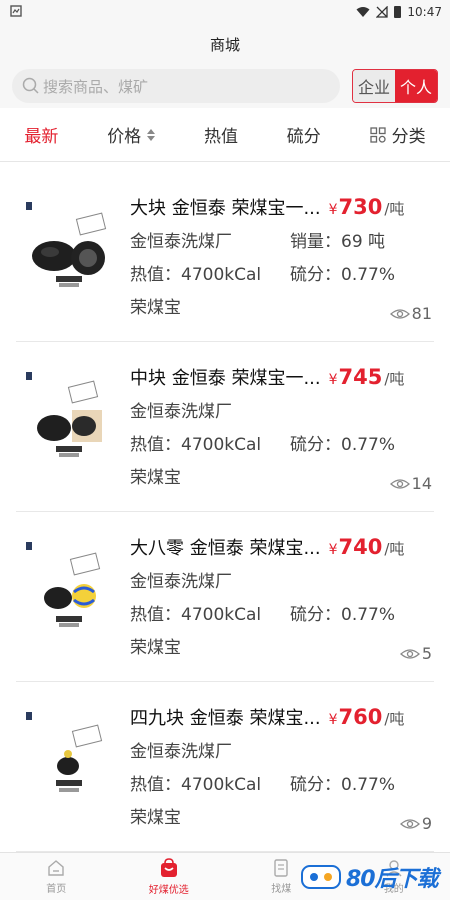 The height and width of the screenshot is (900, 450). What do you see at coordinates (424, 12) in the screenshot?
I see `clock: 10:47` at bounding box center [424, 12].